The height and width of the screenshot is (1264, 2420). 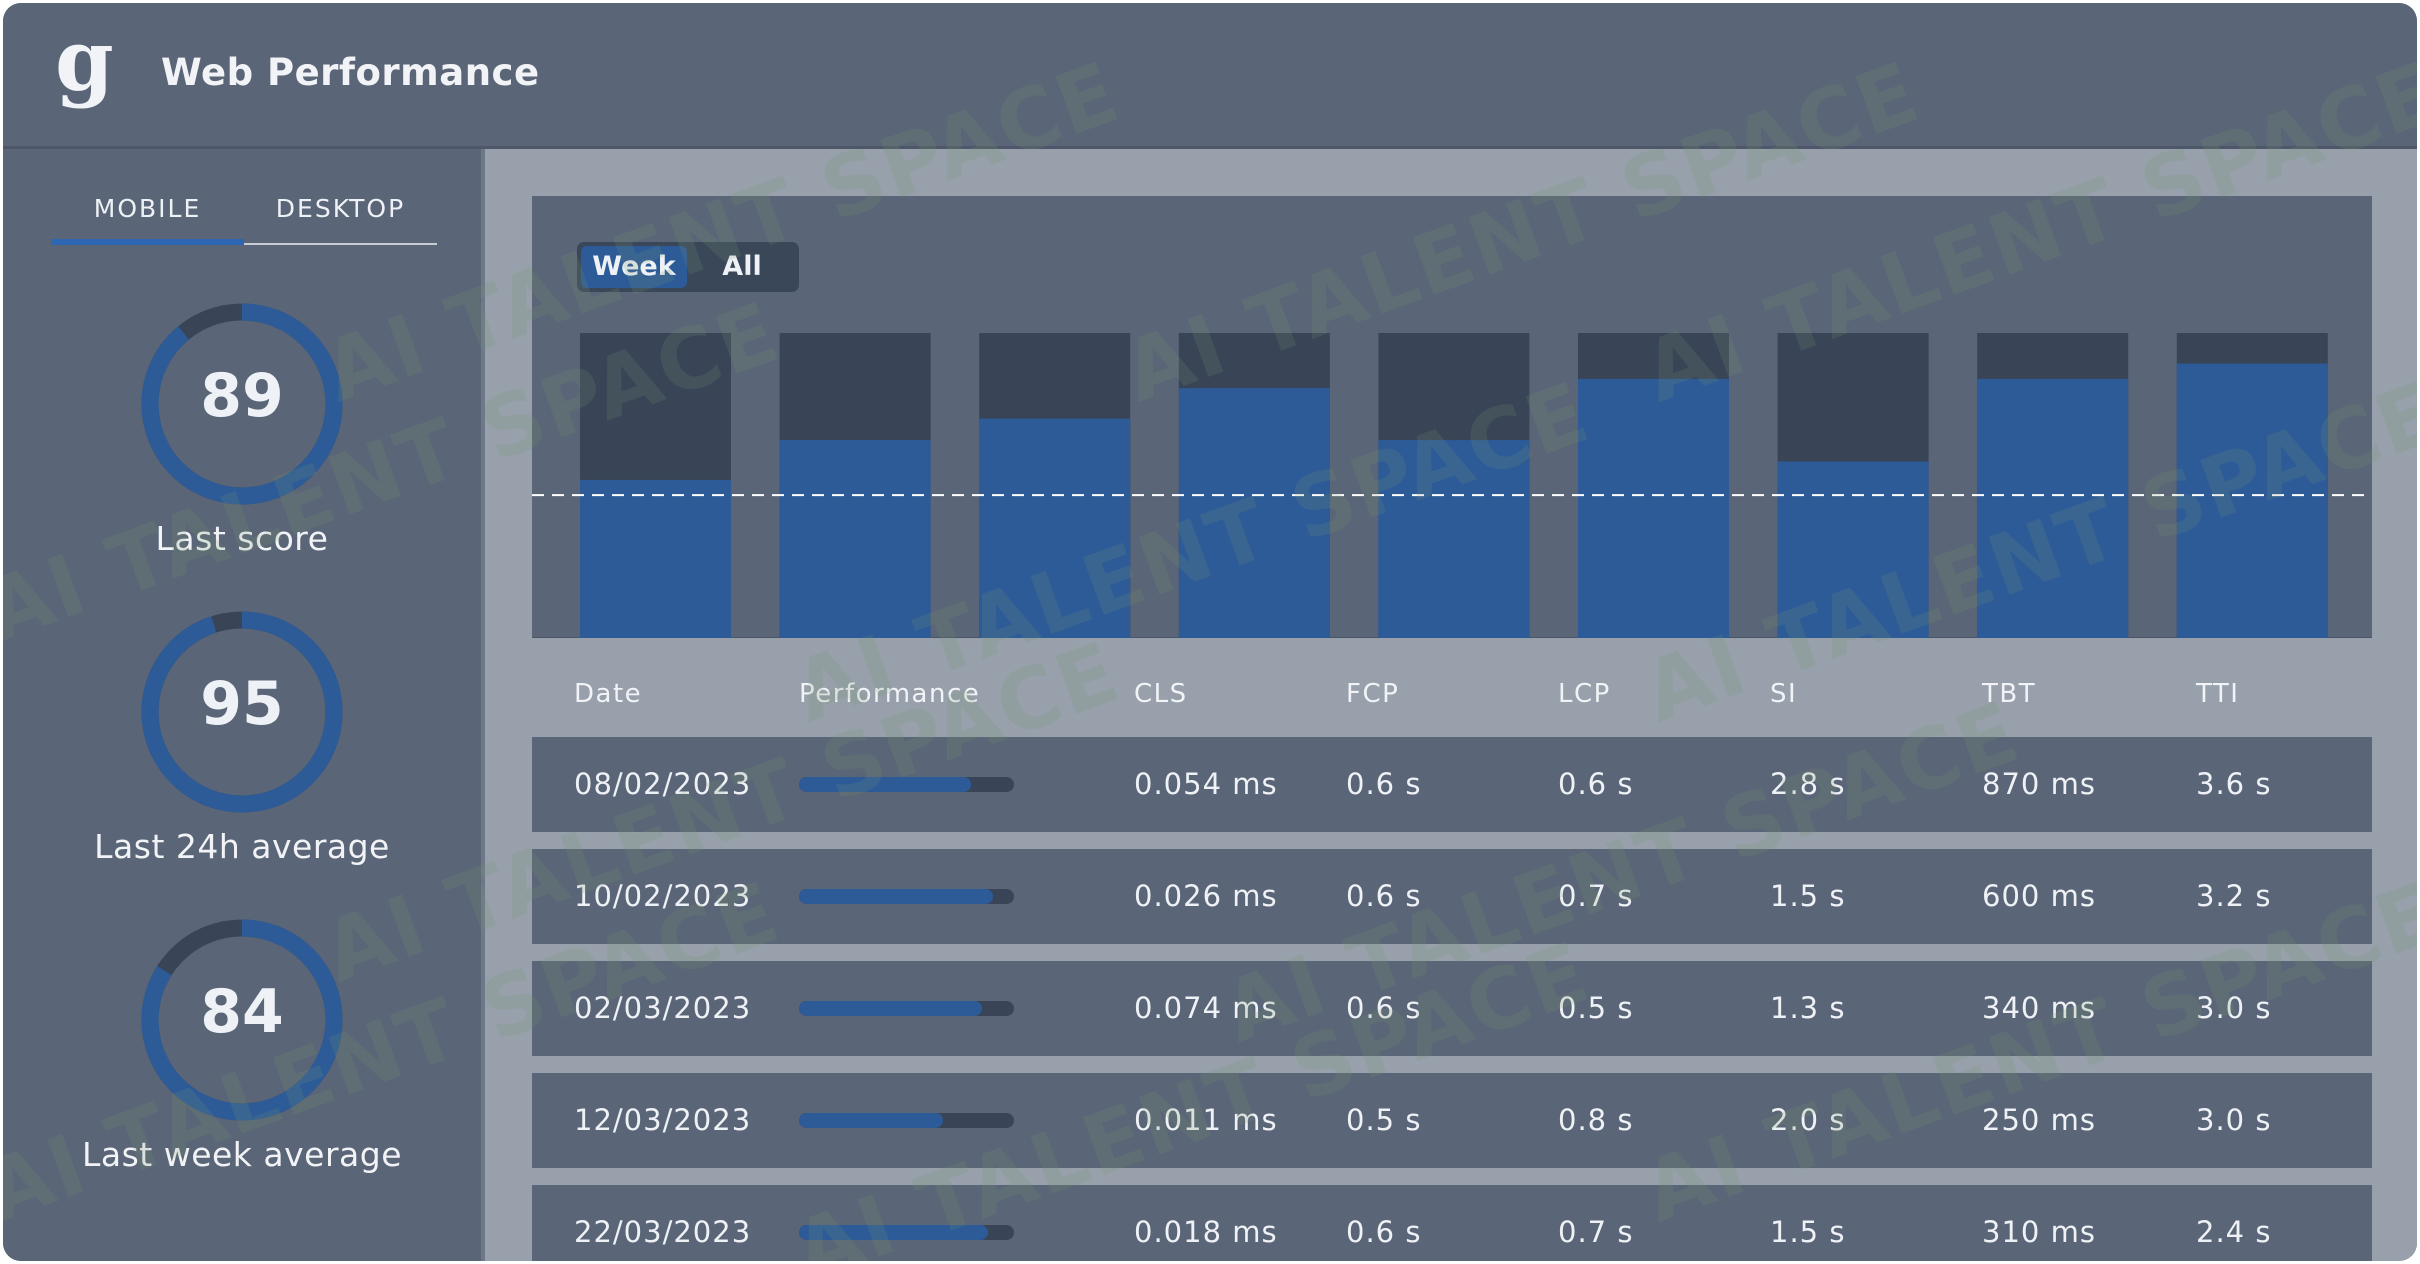 What do you see at coordinates (1161, 694) in the screenshot?
I see `column-cls: CLS` at bounding box center [1161, 694].